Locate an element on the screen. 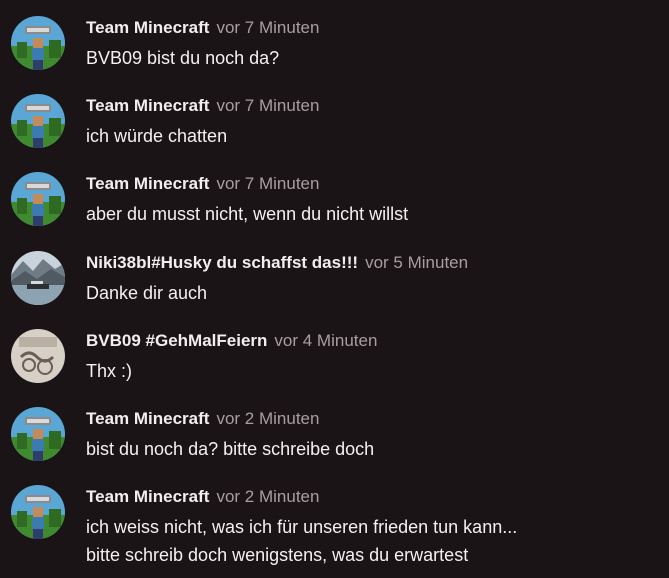 This screenshot has height=578, width=669. message-text: BVB09 bist du noch da? is located at coordinates (182, 58).